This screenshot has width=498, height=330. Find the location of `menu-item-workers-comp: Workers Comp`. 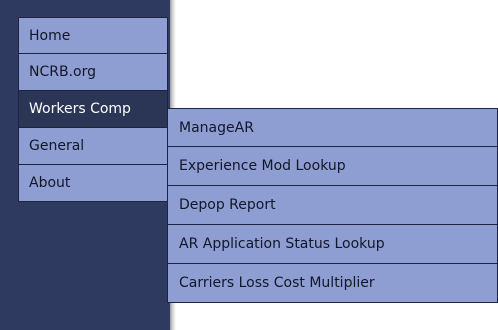

menu-item-workers-comp: Workers Comp is located at coordinates (93, 109).